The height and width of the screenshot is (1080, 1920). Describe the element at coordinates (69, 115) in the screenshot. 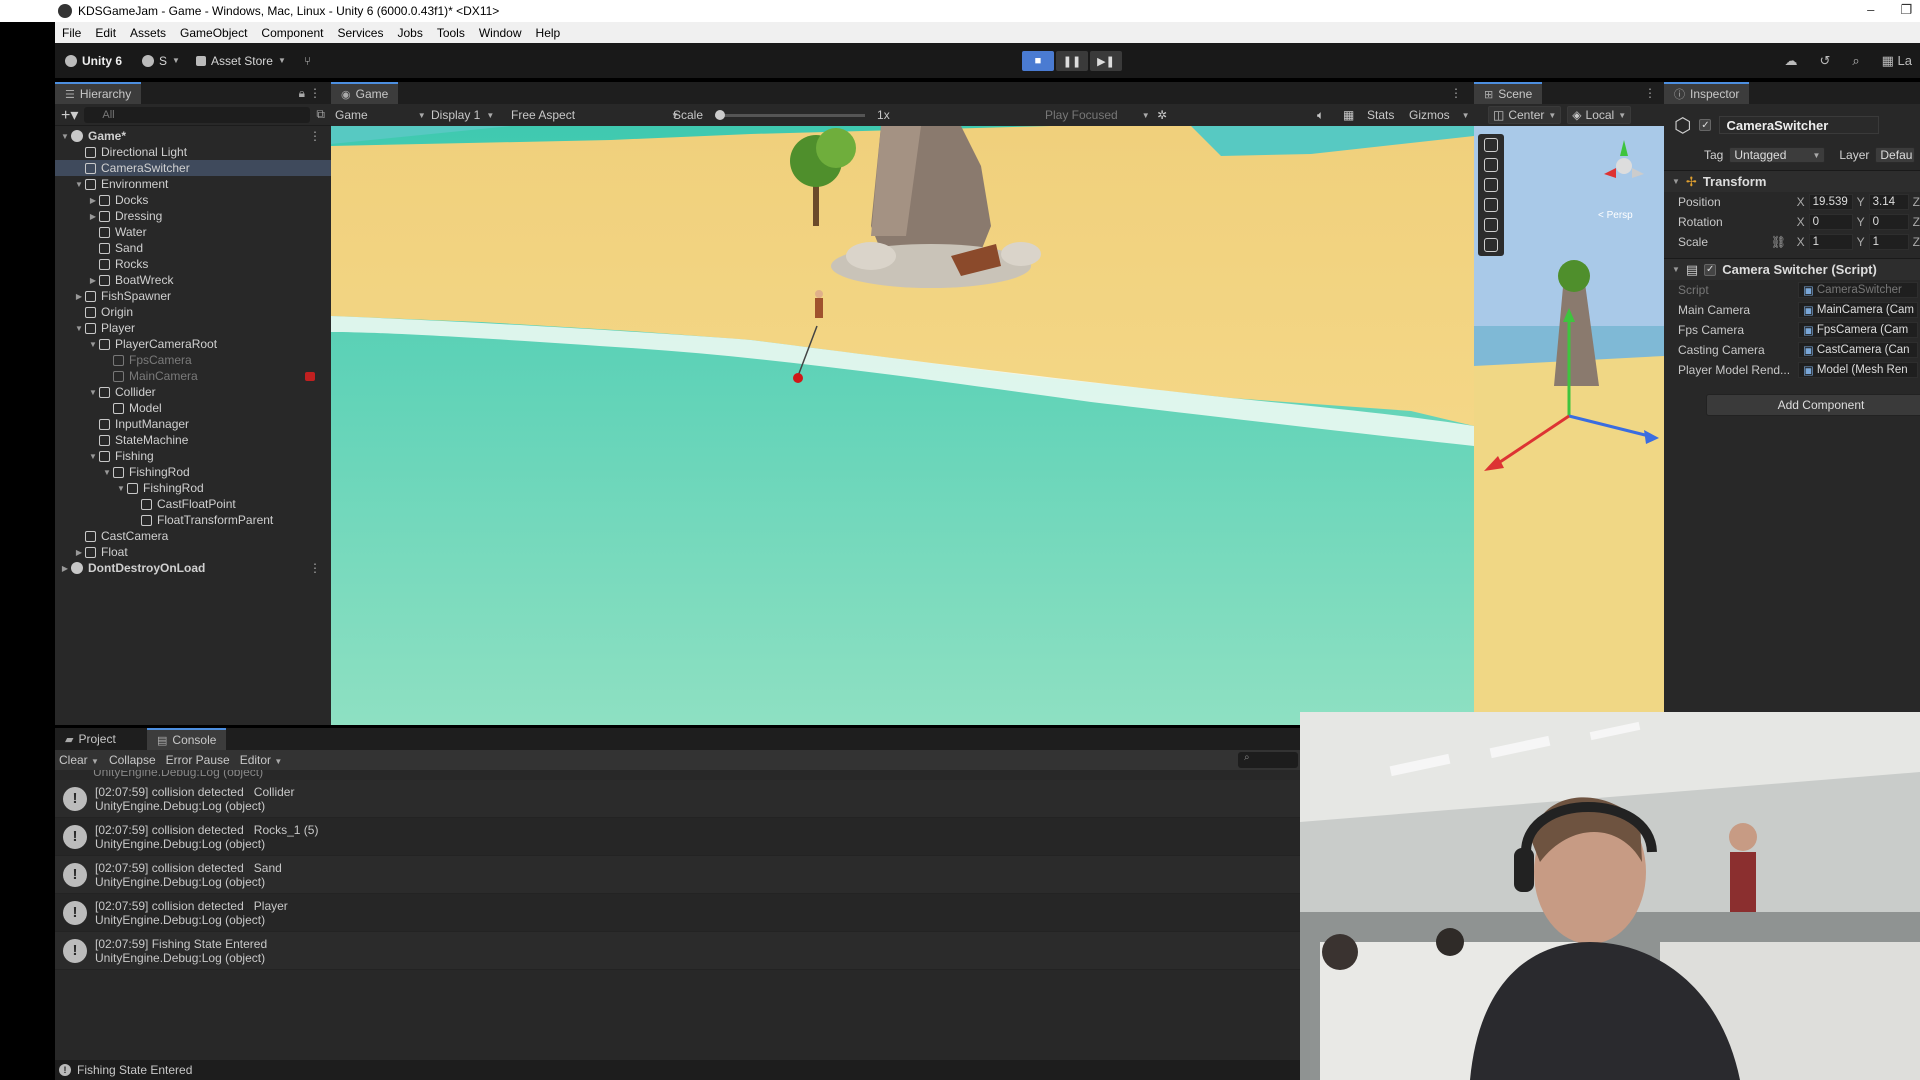

I see `add-icon: +▾` at that location.